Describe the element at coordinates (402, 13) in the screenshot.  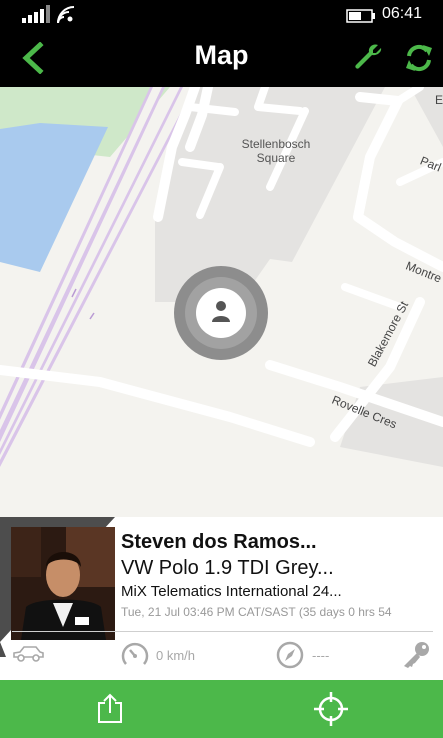
I see `clock: 06:41` at that location.